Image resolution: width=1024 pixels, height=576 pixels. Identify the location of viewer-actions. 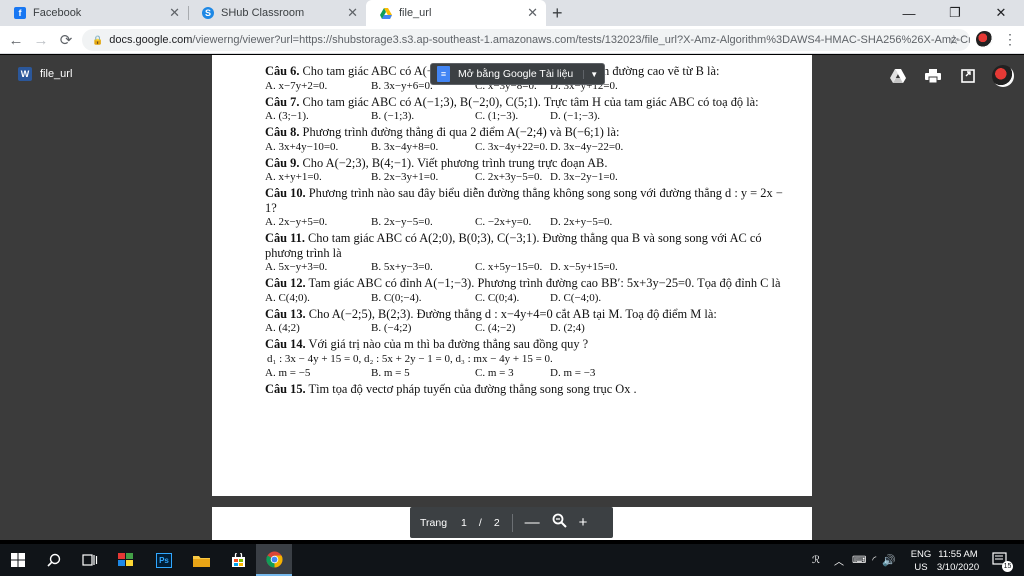
(943, 76).